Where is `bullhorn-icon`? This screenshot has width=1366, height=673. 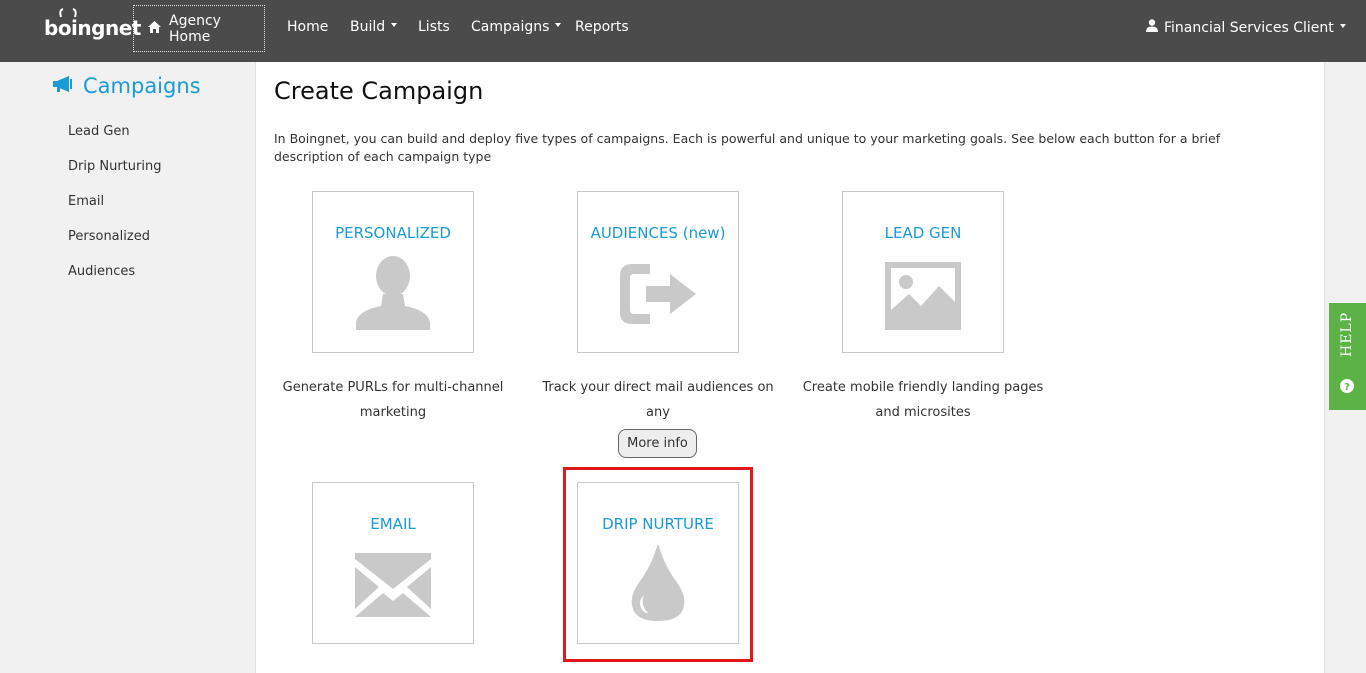 bullhorn-icon is located at coordinates (63, 86).